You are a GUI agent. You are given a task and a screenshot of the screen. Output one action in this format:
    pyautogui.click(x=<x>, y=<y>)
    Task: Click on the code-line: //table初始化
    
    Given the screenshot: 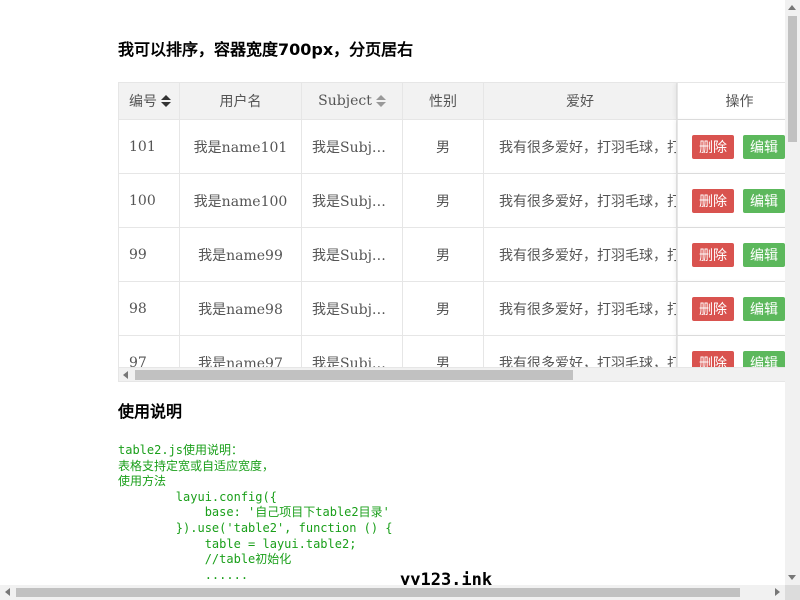 What is the action you would take?
    pyautogui.click(x=205, y=559)
    